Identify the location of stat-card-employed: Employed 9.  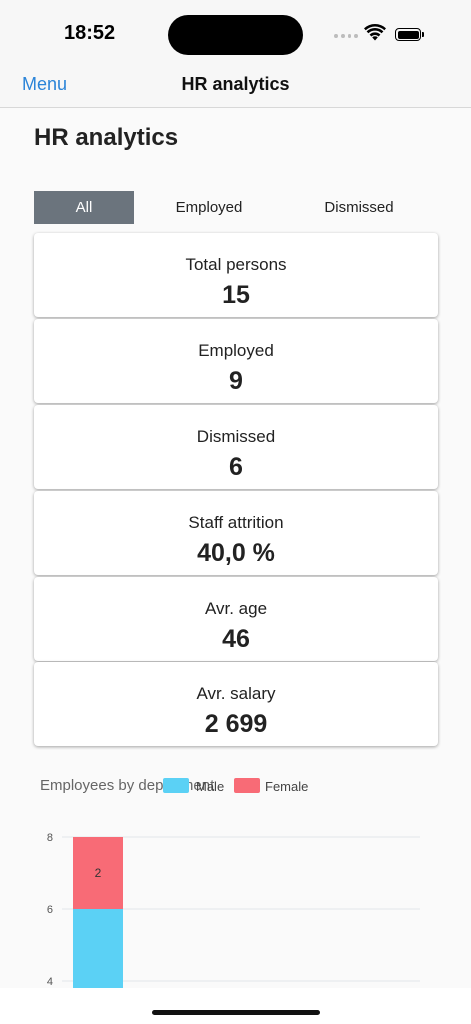
(236, 361).